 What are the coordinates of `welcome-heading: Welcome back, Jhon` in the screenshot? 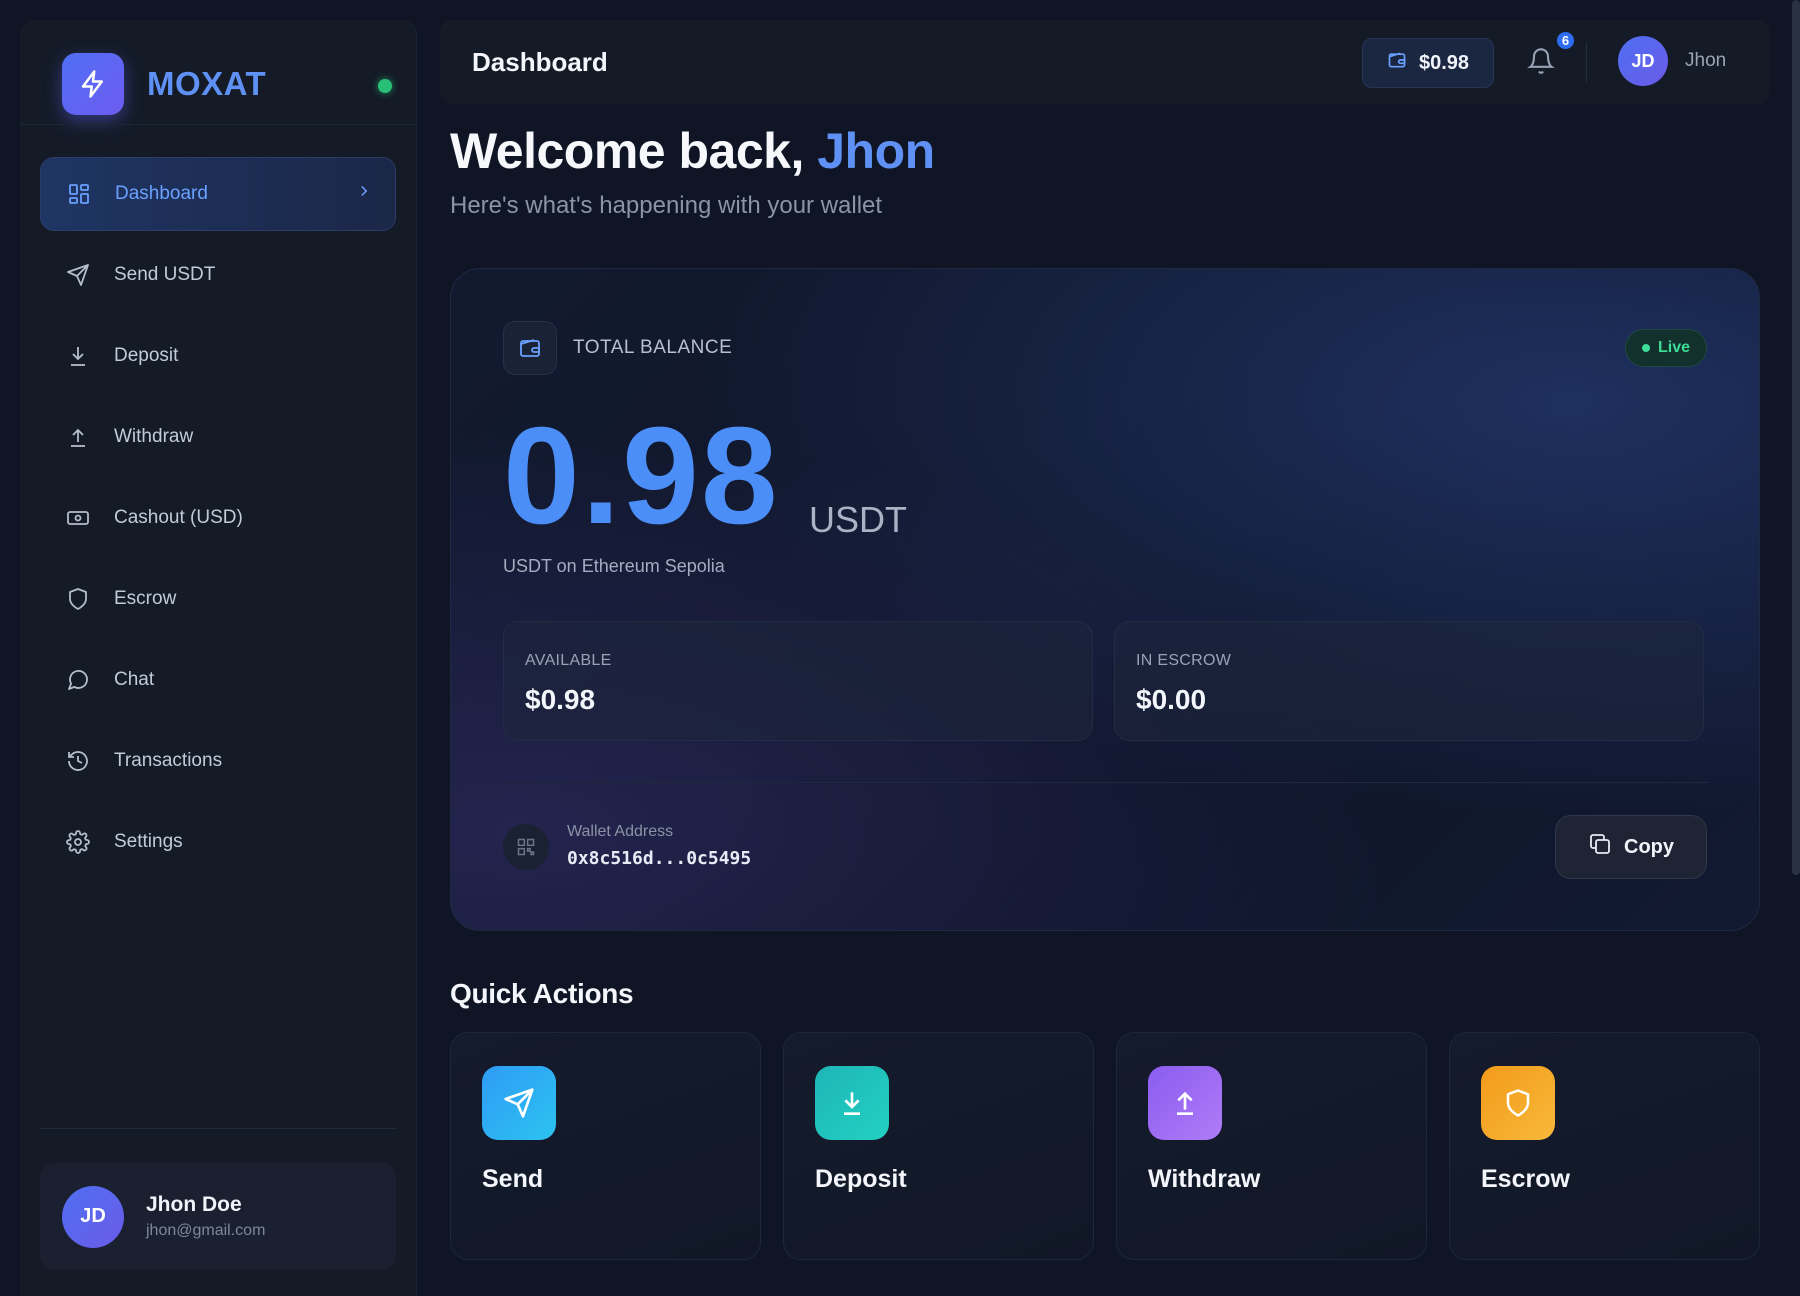 It's located at (692, 151).